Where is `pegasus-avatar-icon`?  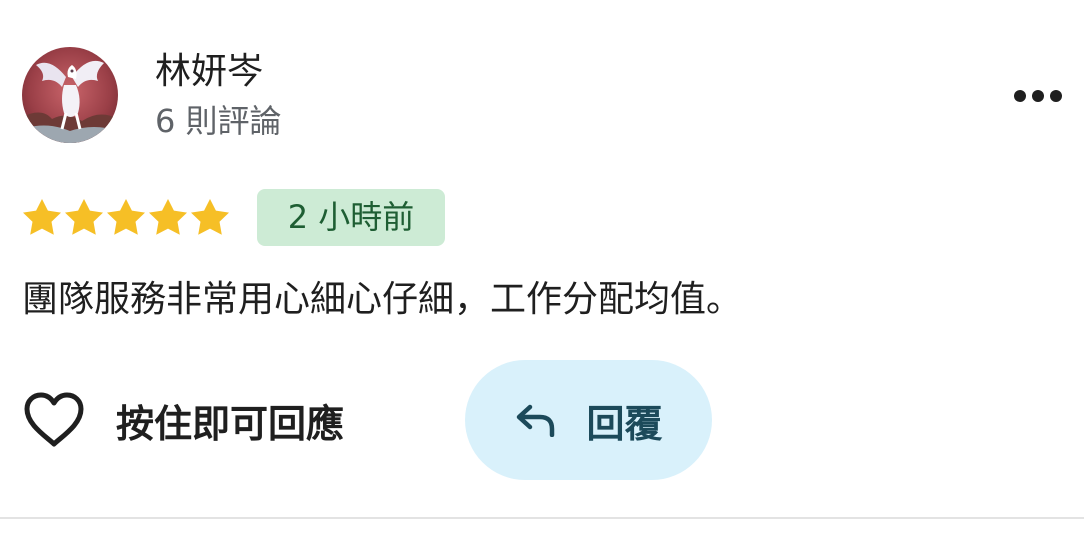 pegasus-avatar-icon is located at coordinates (70, 95).